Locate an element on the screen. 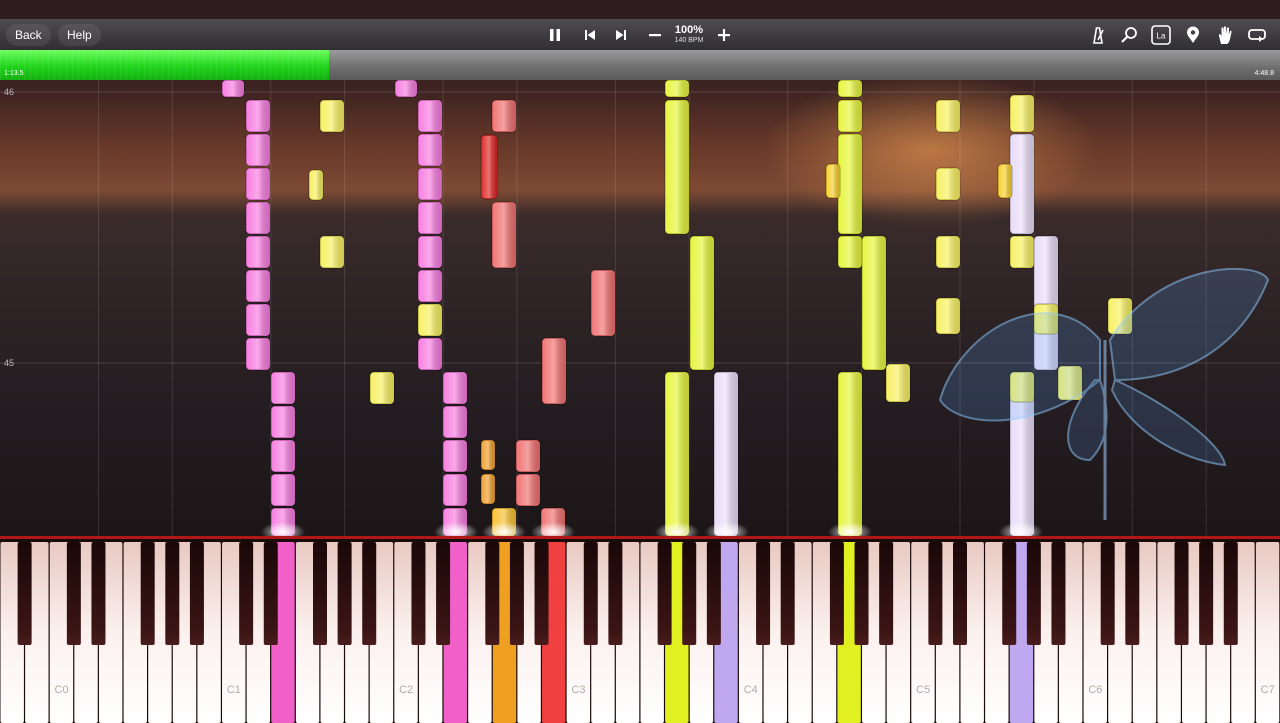 The image size is (1280, 723). minus-icon is located at coordinates (655, 35).